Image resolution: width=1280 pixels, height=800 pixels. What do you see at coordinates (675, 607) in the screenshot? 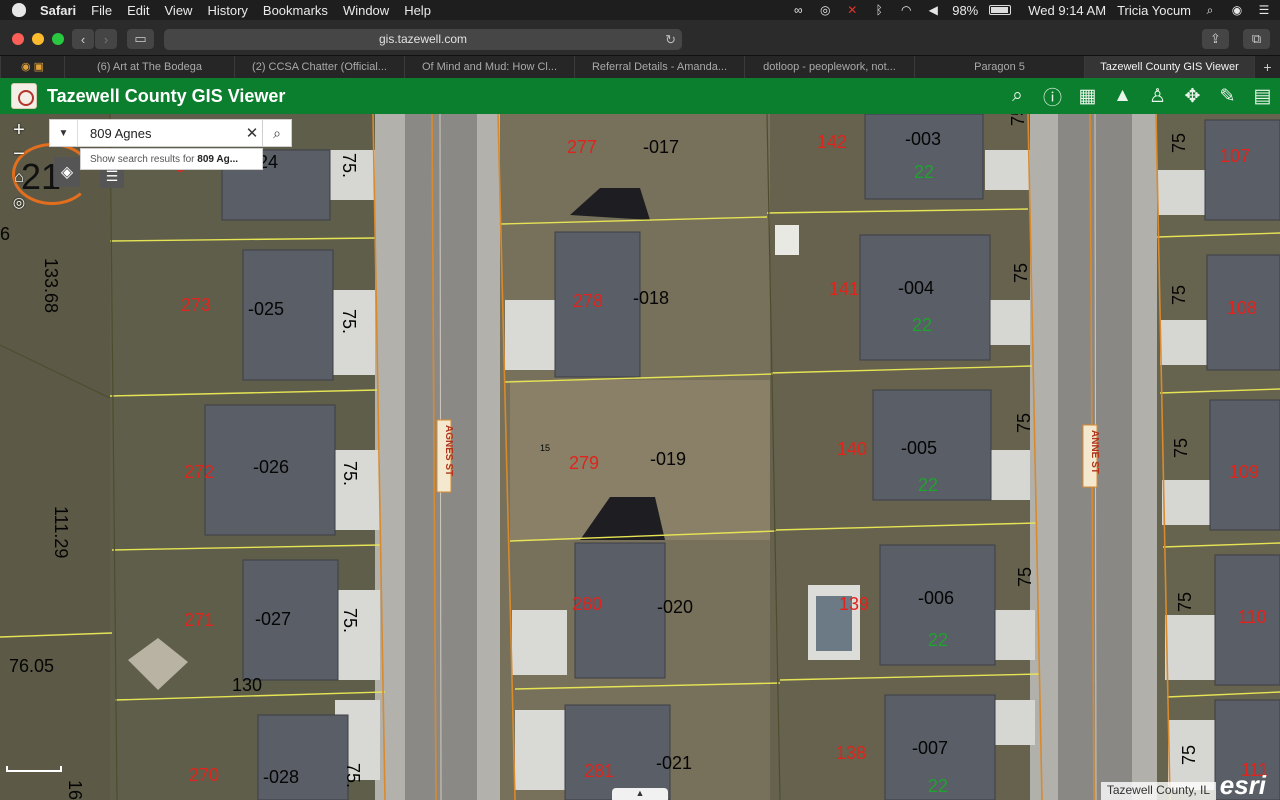
I see `parcel-dimension-label: -020` at bounding box center [675, 607].